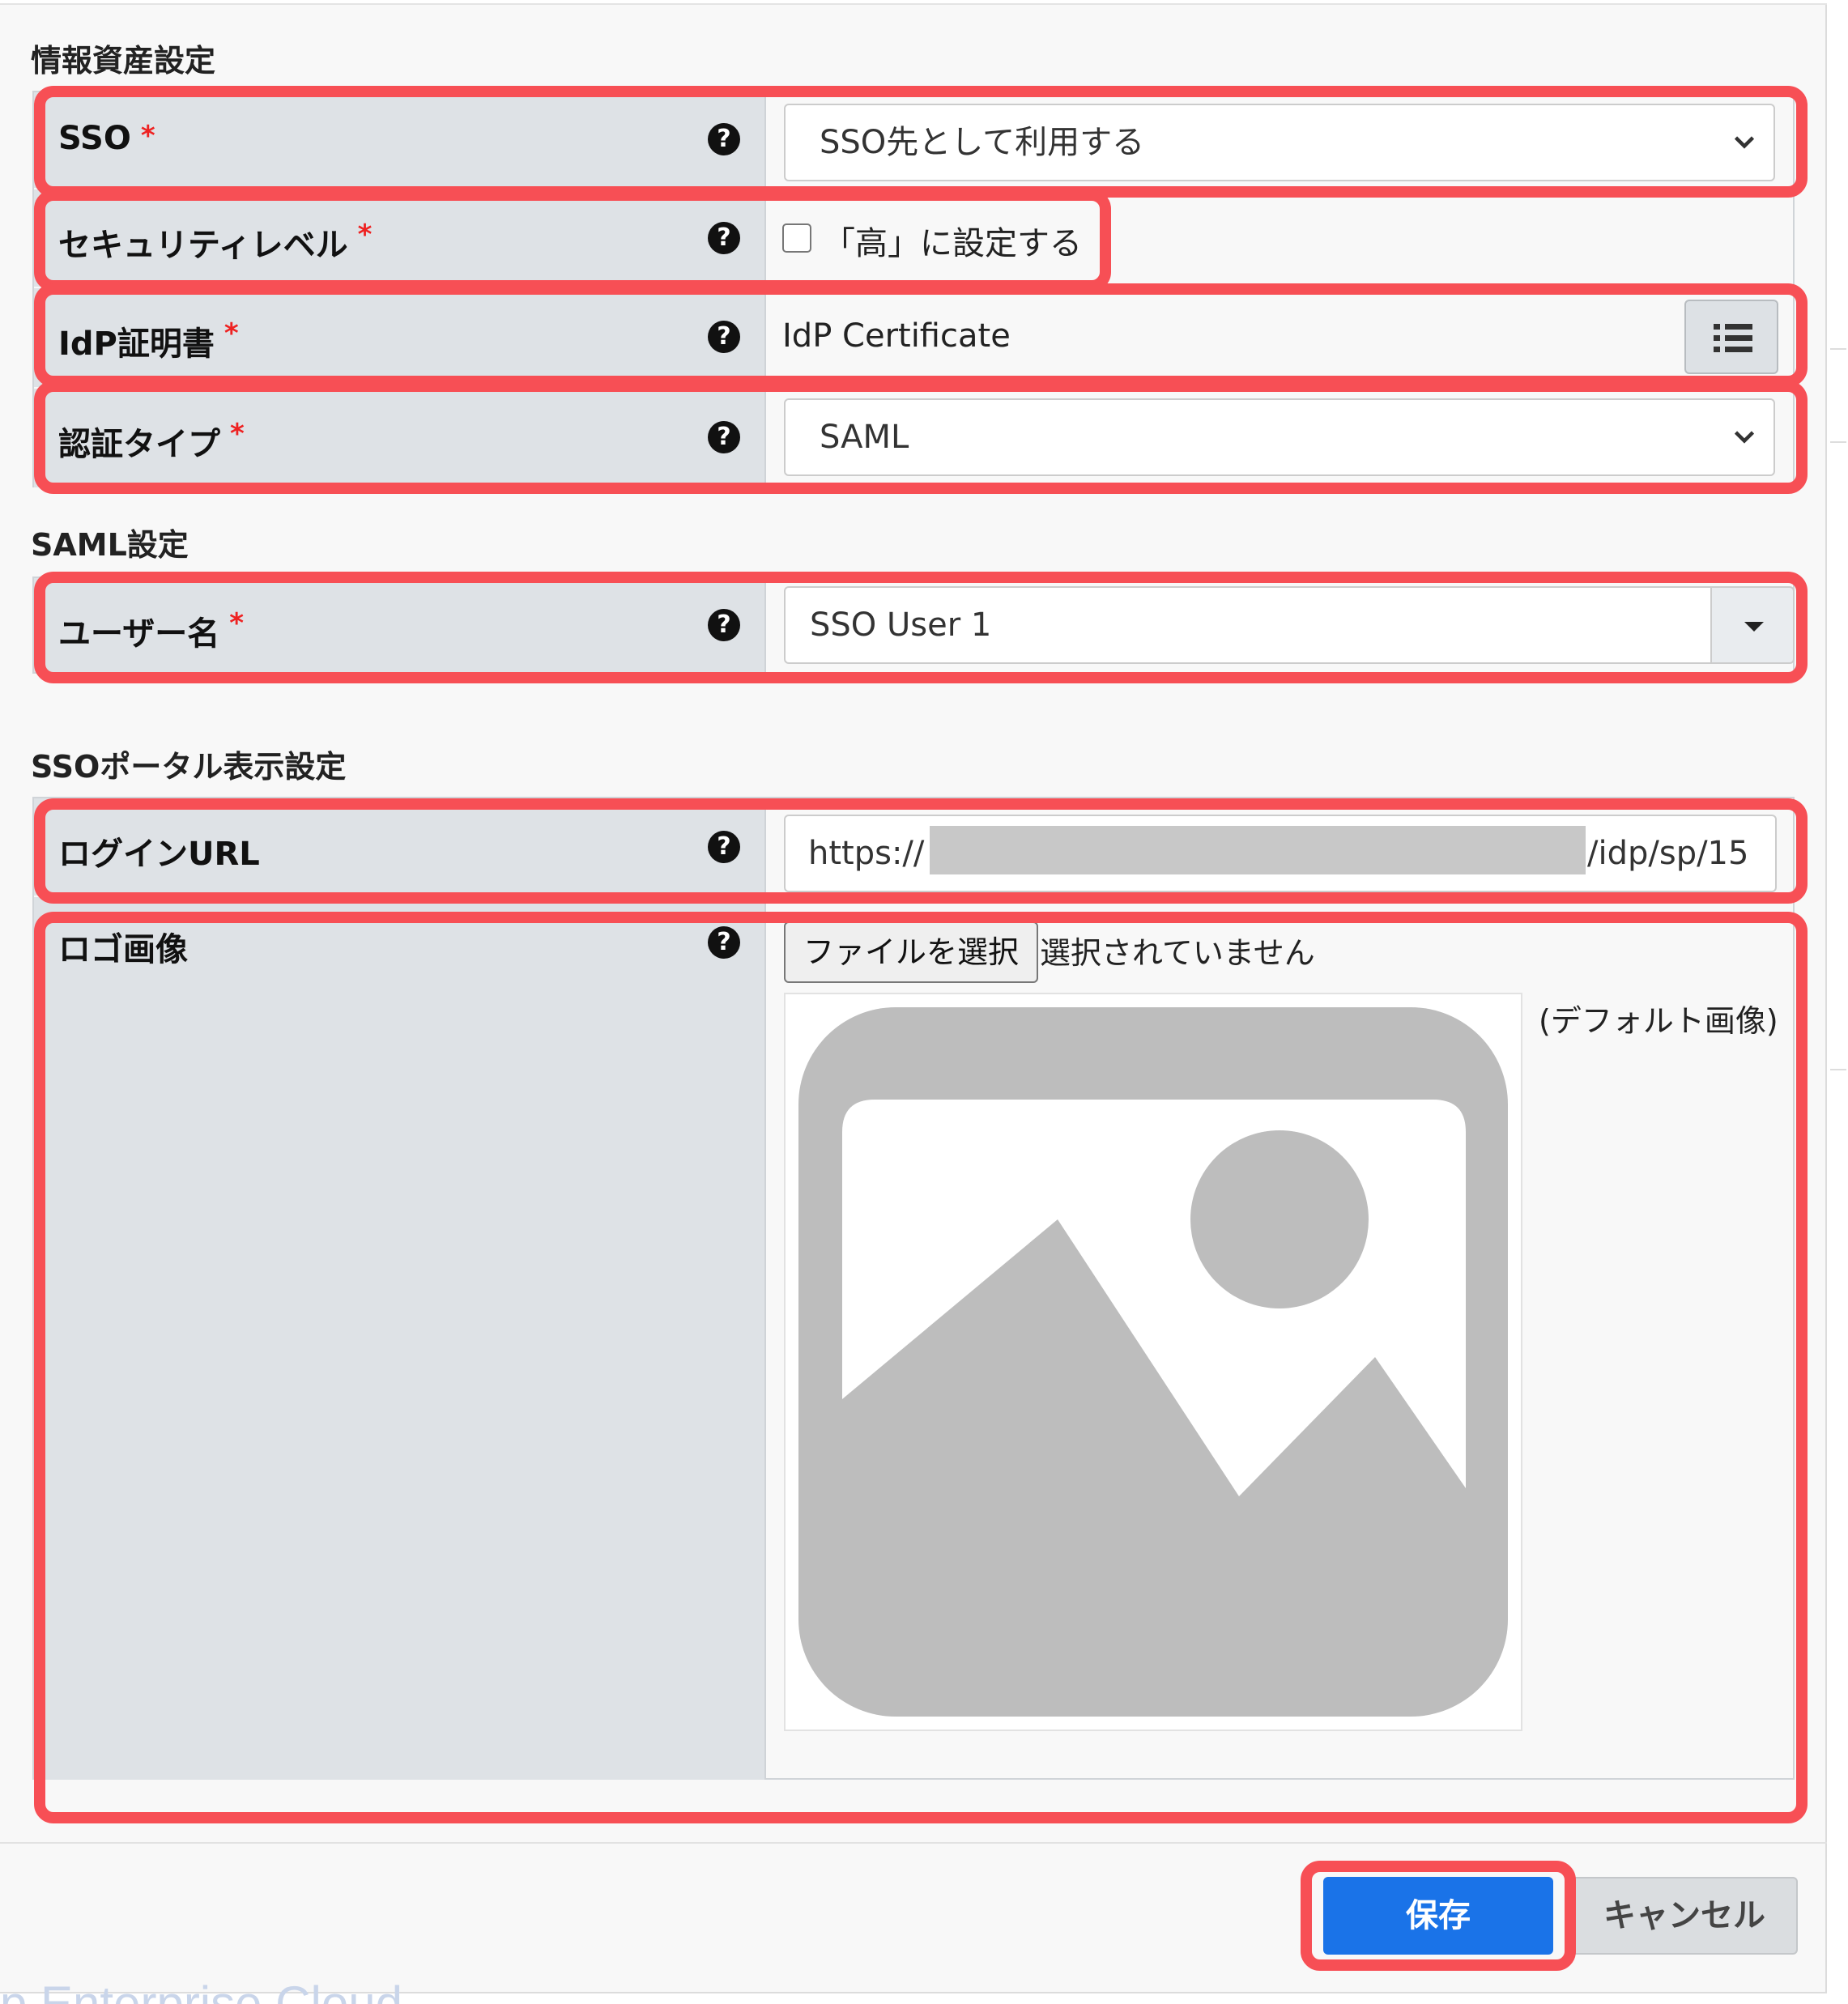  I want to click on section-title-saml: SAML設定, so click(110, 545).